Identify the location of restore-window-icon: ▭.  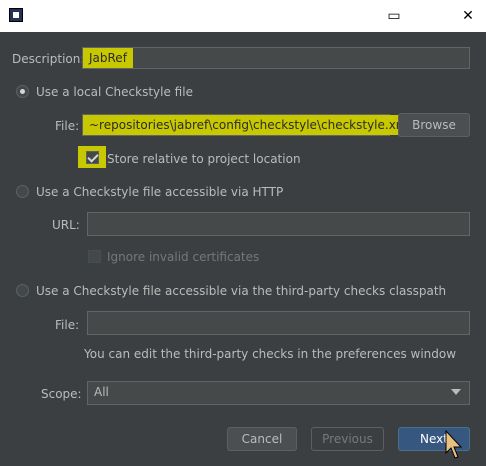
(394, 16).